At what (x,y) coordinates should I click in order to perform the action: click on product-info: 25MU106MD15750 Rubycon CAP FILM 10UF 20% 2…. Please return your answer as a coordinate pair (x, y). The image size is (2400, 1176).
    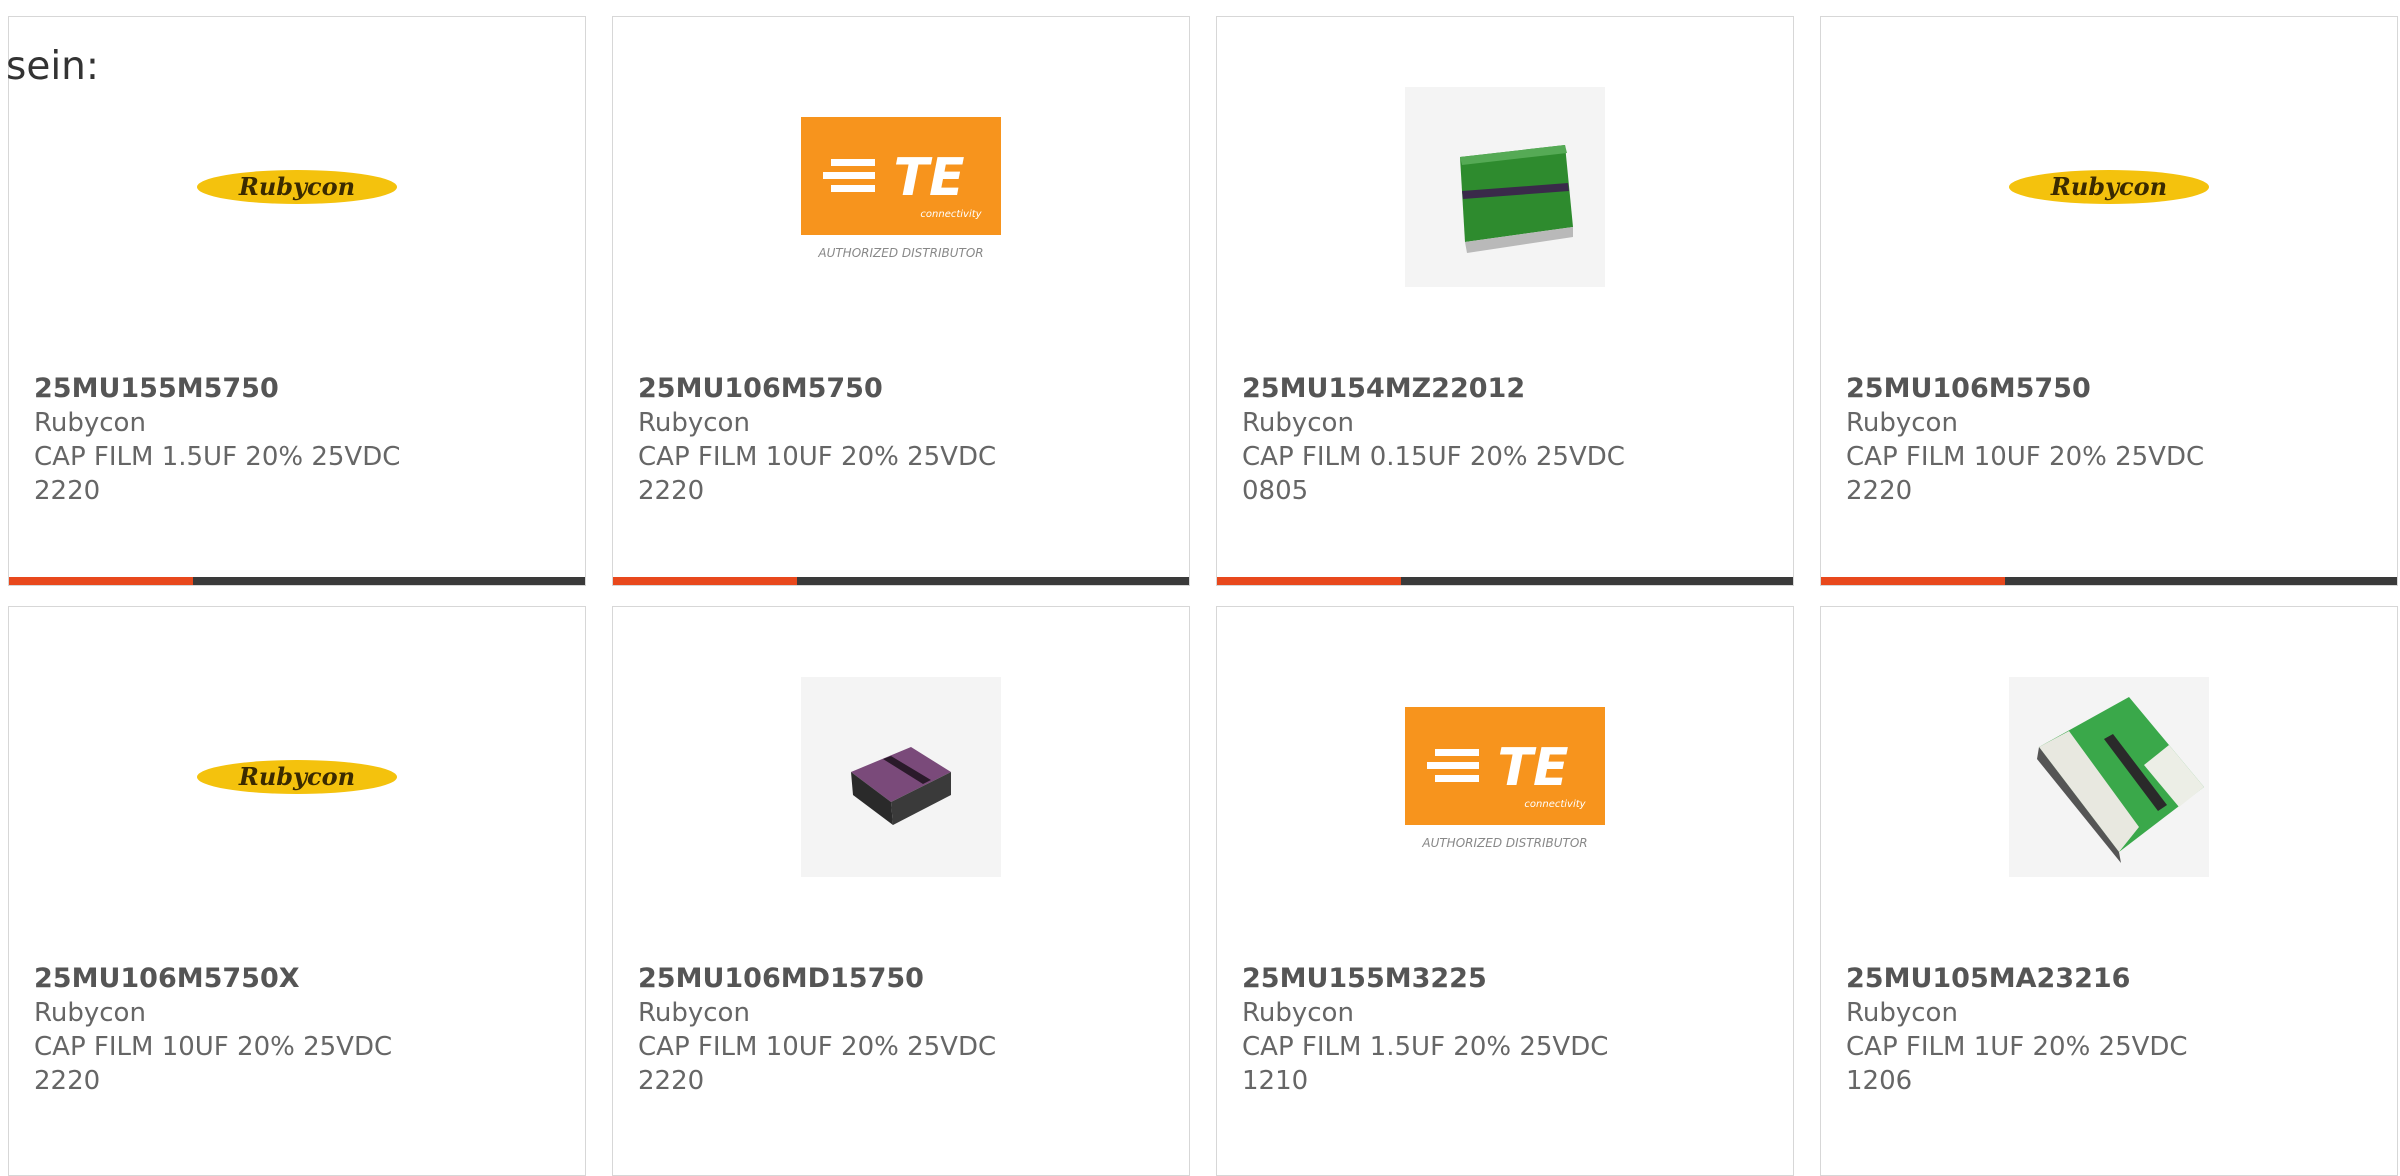
    Looking at the image, I should click on (838, 1030).